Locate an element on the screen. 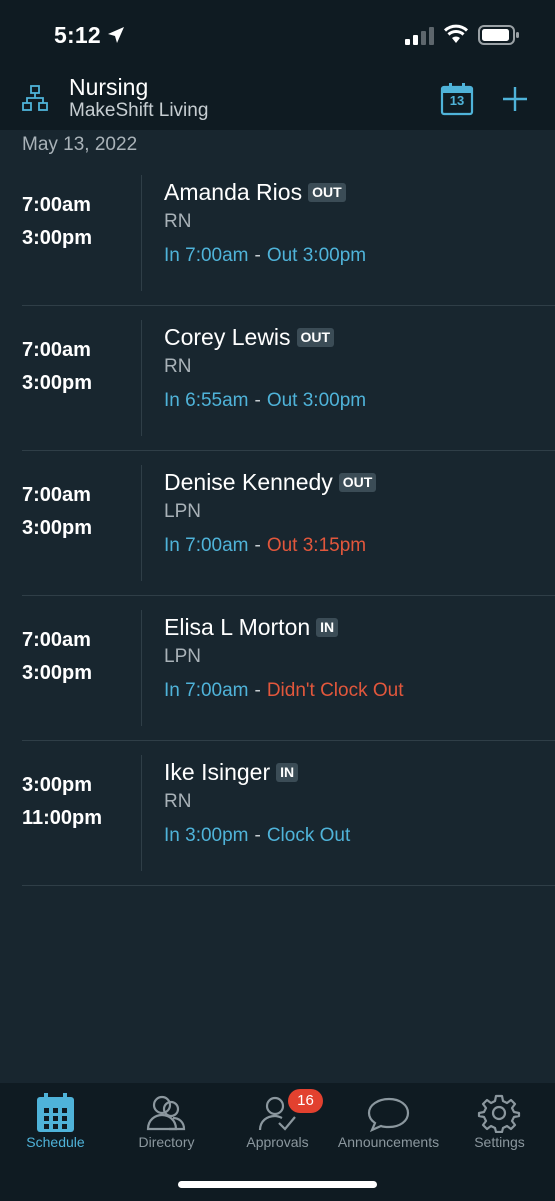 The width and height of the screenshot is (555, 1201). clock-times: In 3:00pm - Clock Out is located at coordinates (257, 836).